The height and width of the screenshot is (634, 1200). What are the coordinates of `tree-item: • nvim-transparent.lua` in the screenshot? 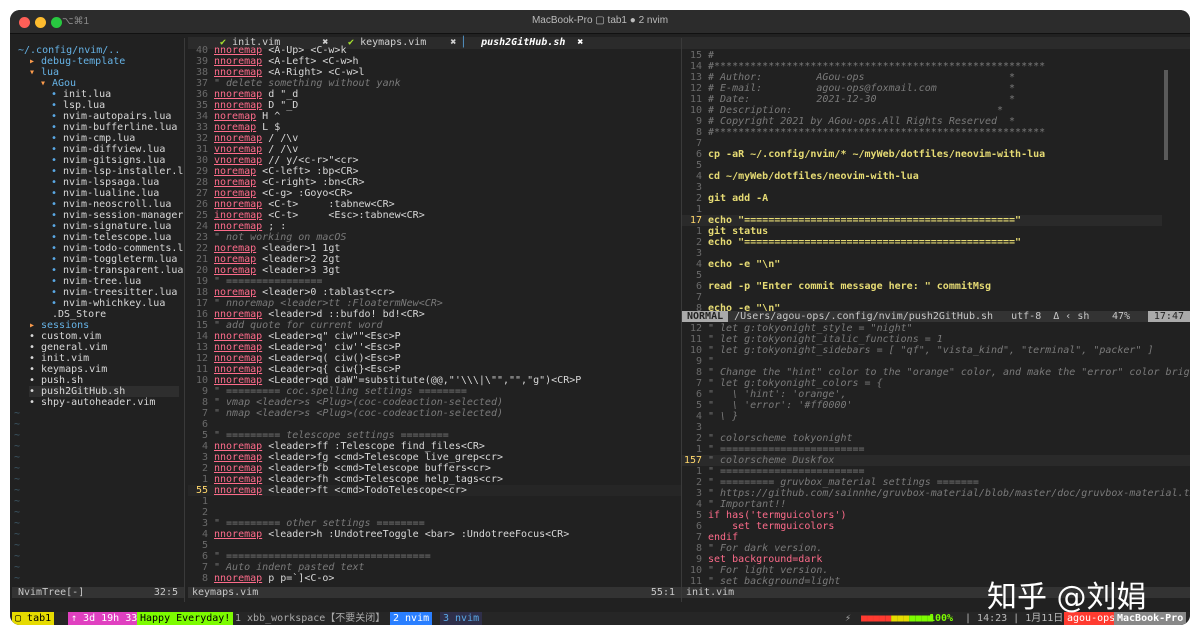 It's located at (117, 270).